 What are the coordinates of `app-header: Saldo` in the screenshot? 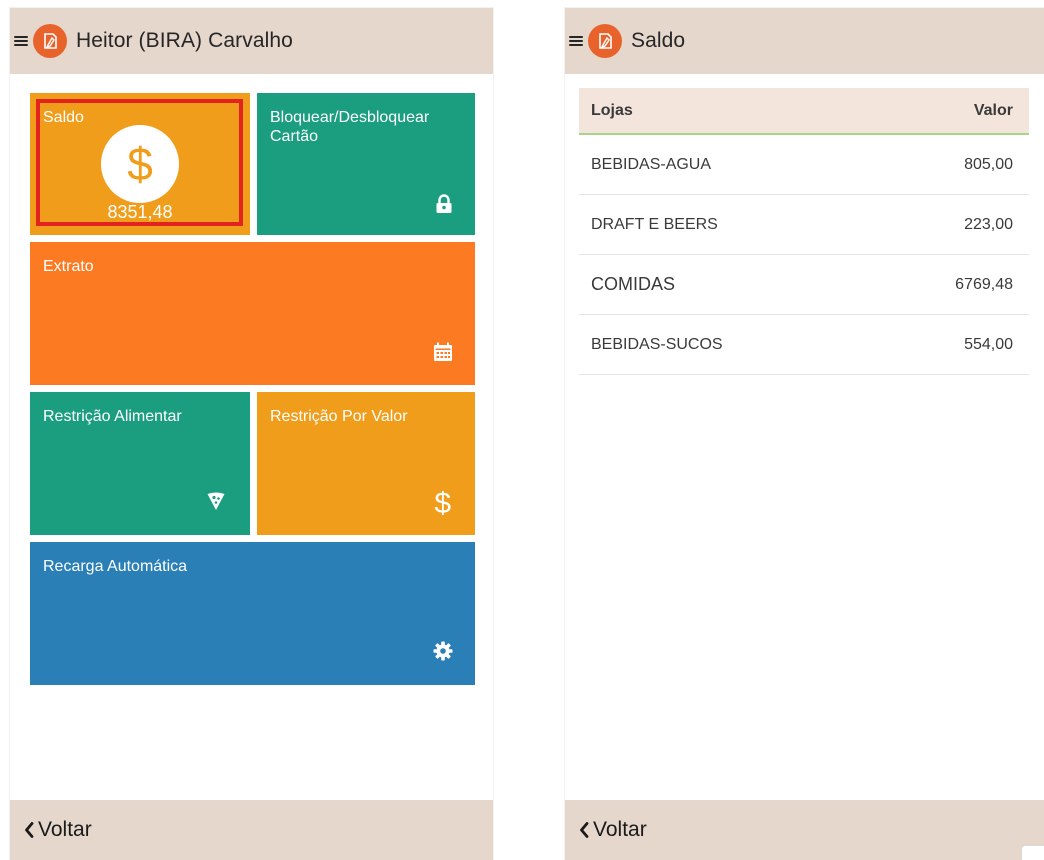 It's located at (804, 41).